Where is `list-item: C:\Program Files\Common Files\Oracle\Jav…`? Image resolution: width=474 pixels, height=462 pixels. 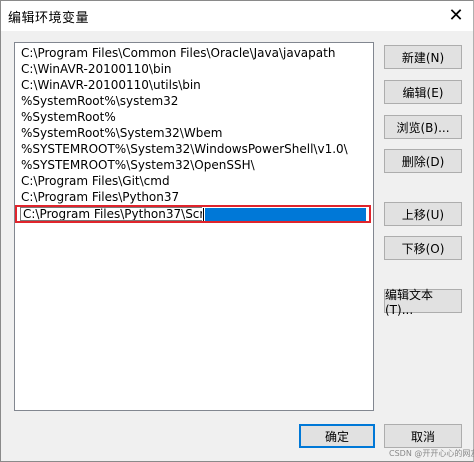
list-item: C:\Program Files\Common Files\Oracle\Jav… is located at coordinates (178, 53).